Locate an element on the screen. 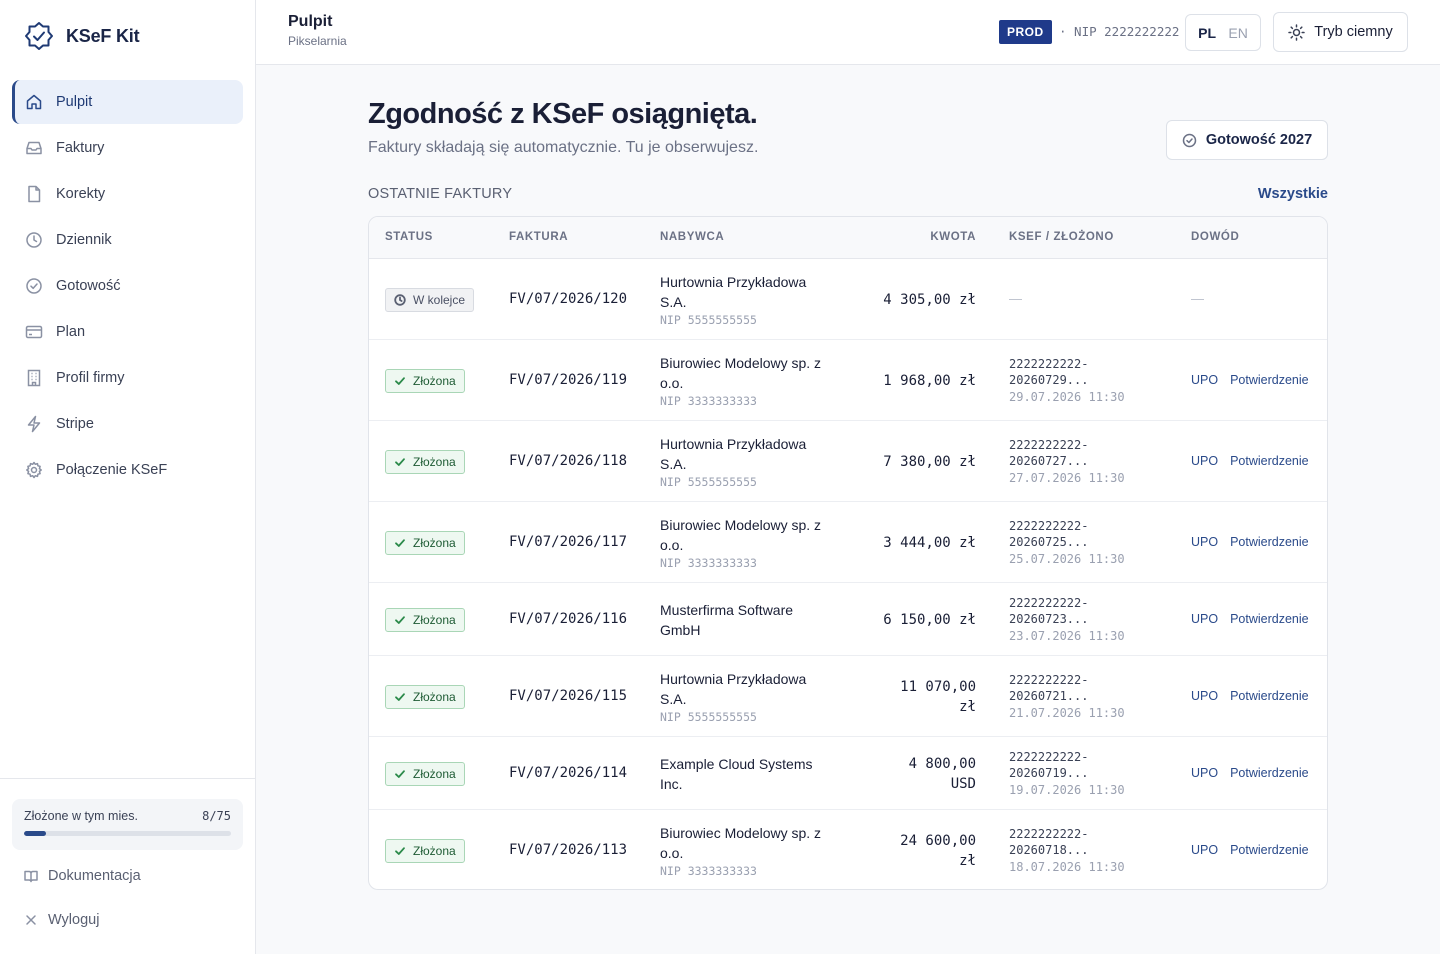 The image size is (1440, 954). sidebar-item-polaczenie-ksef: Połączenie KSeF is located at coordinates (127, 470).